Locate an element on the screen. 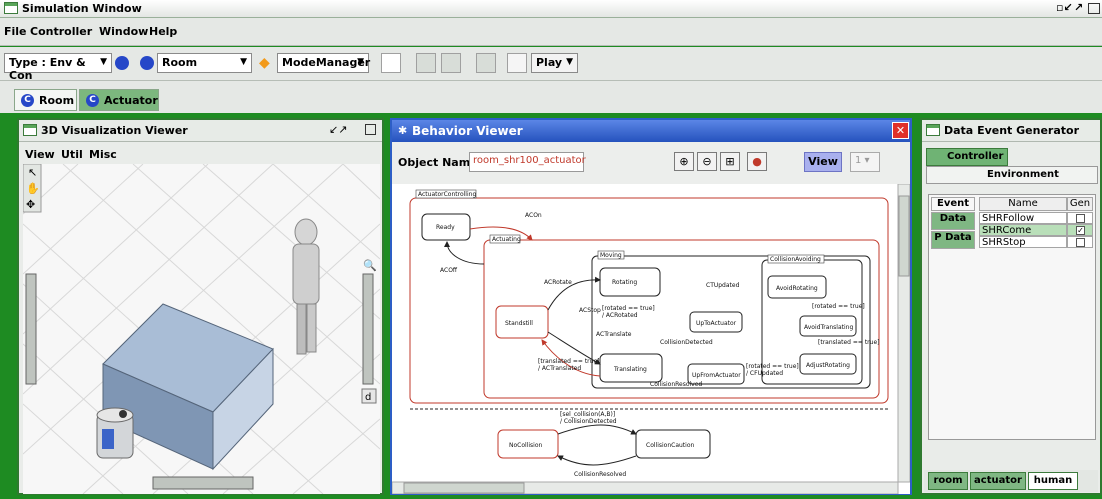 This screenshot has width=1102, height=499. transition-label: / CollisionDetected is located at coordinates (588, 421).